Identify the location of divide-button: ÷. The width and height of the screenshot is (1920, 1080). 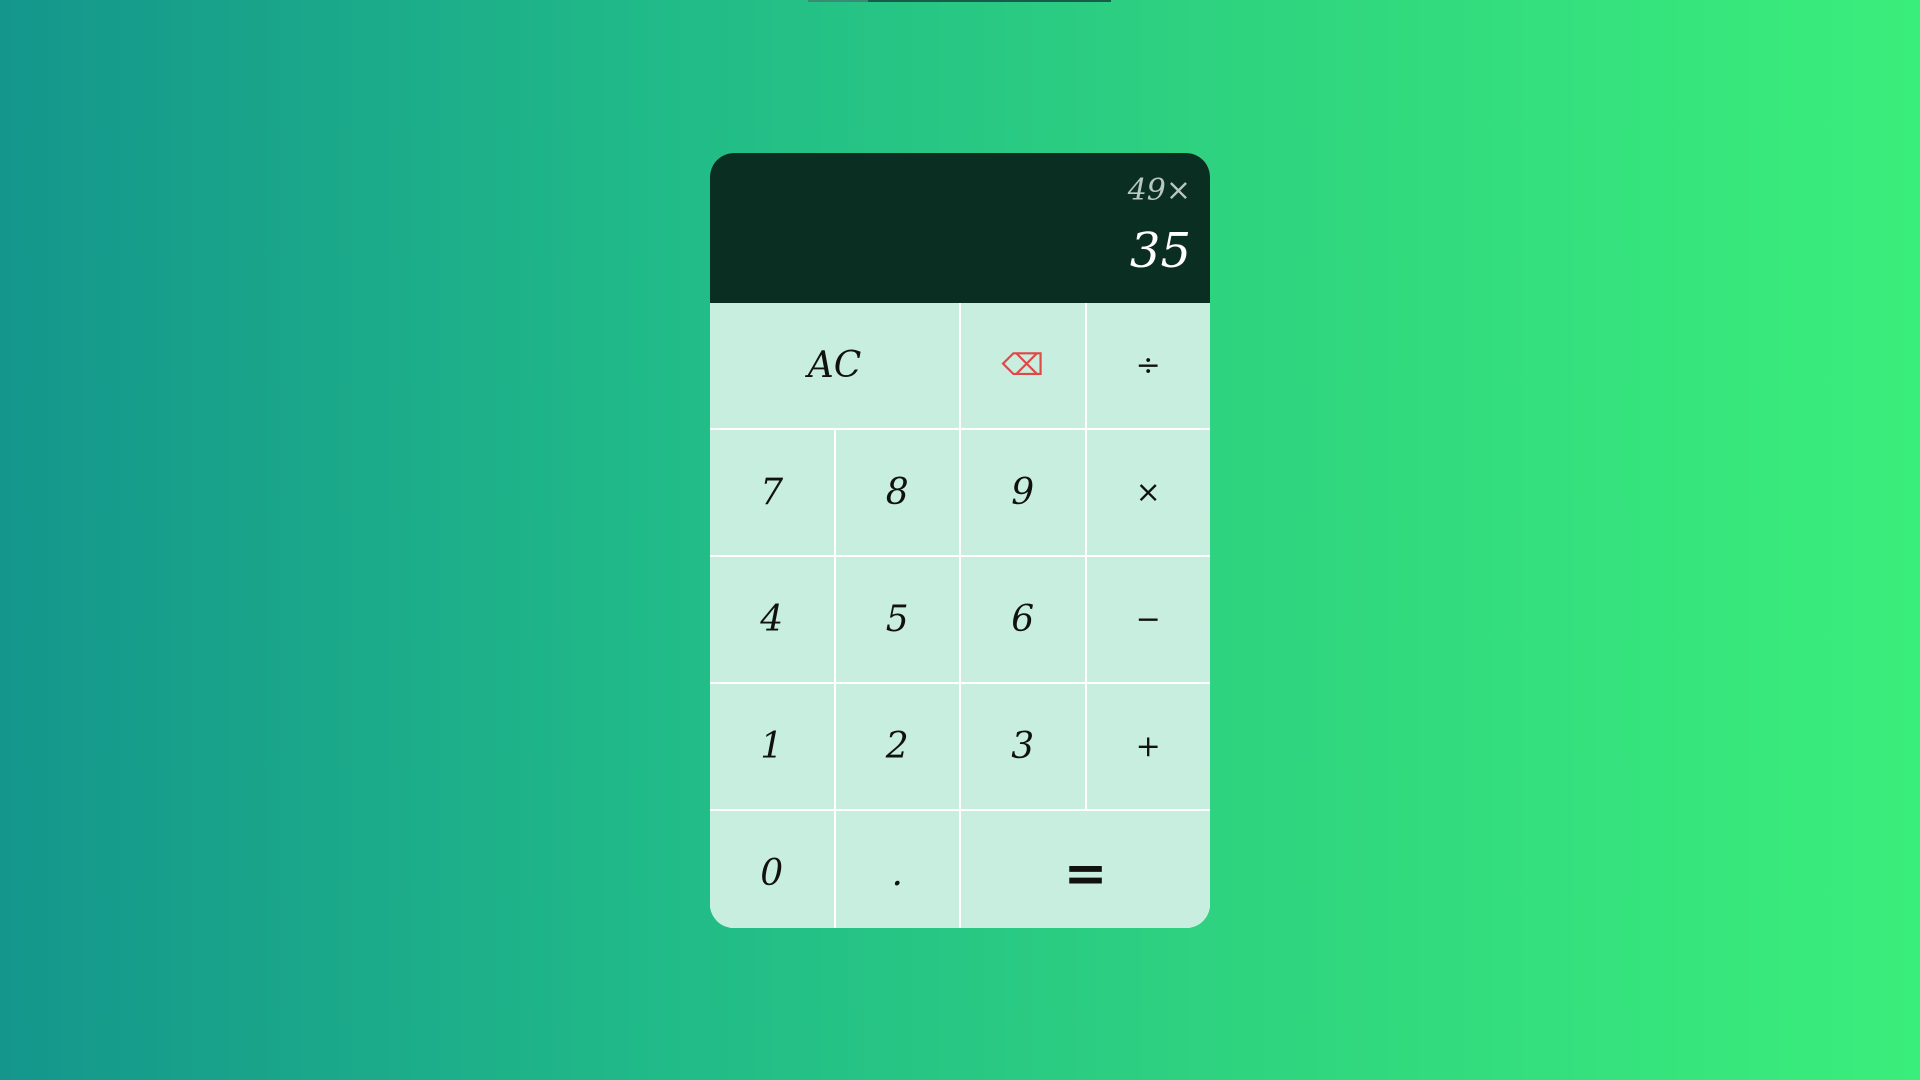
(1148, 365).